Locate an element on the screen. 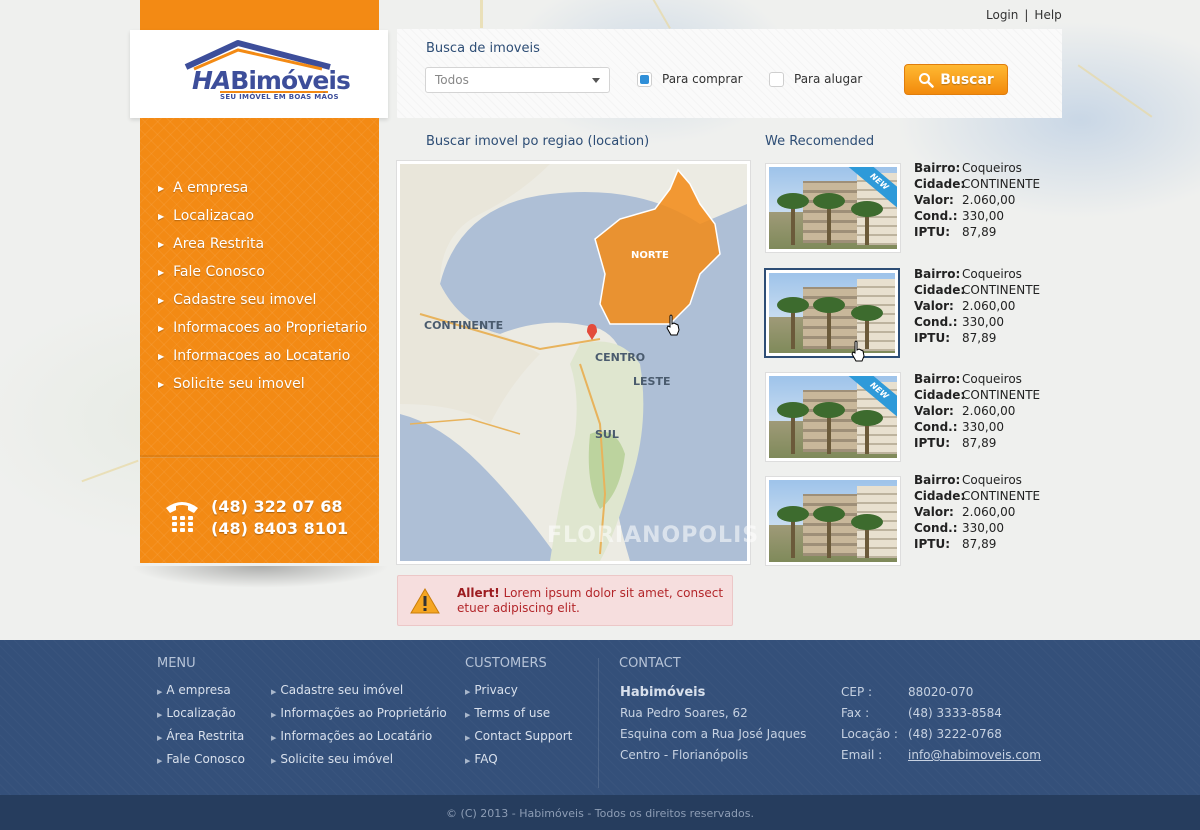 The image size is (1200, 830). footer-link: ▶ Informações ao Proprietário is located at coordinates (359, 714).